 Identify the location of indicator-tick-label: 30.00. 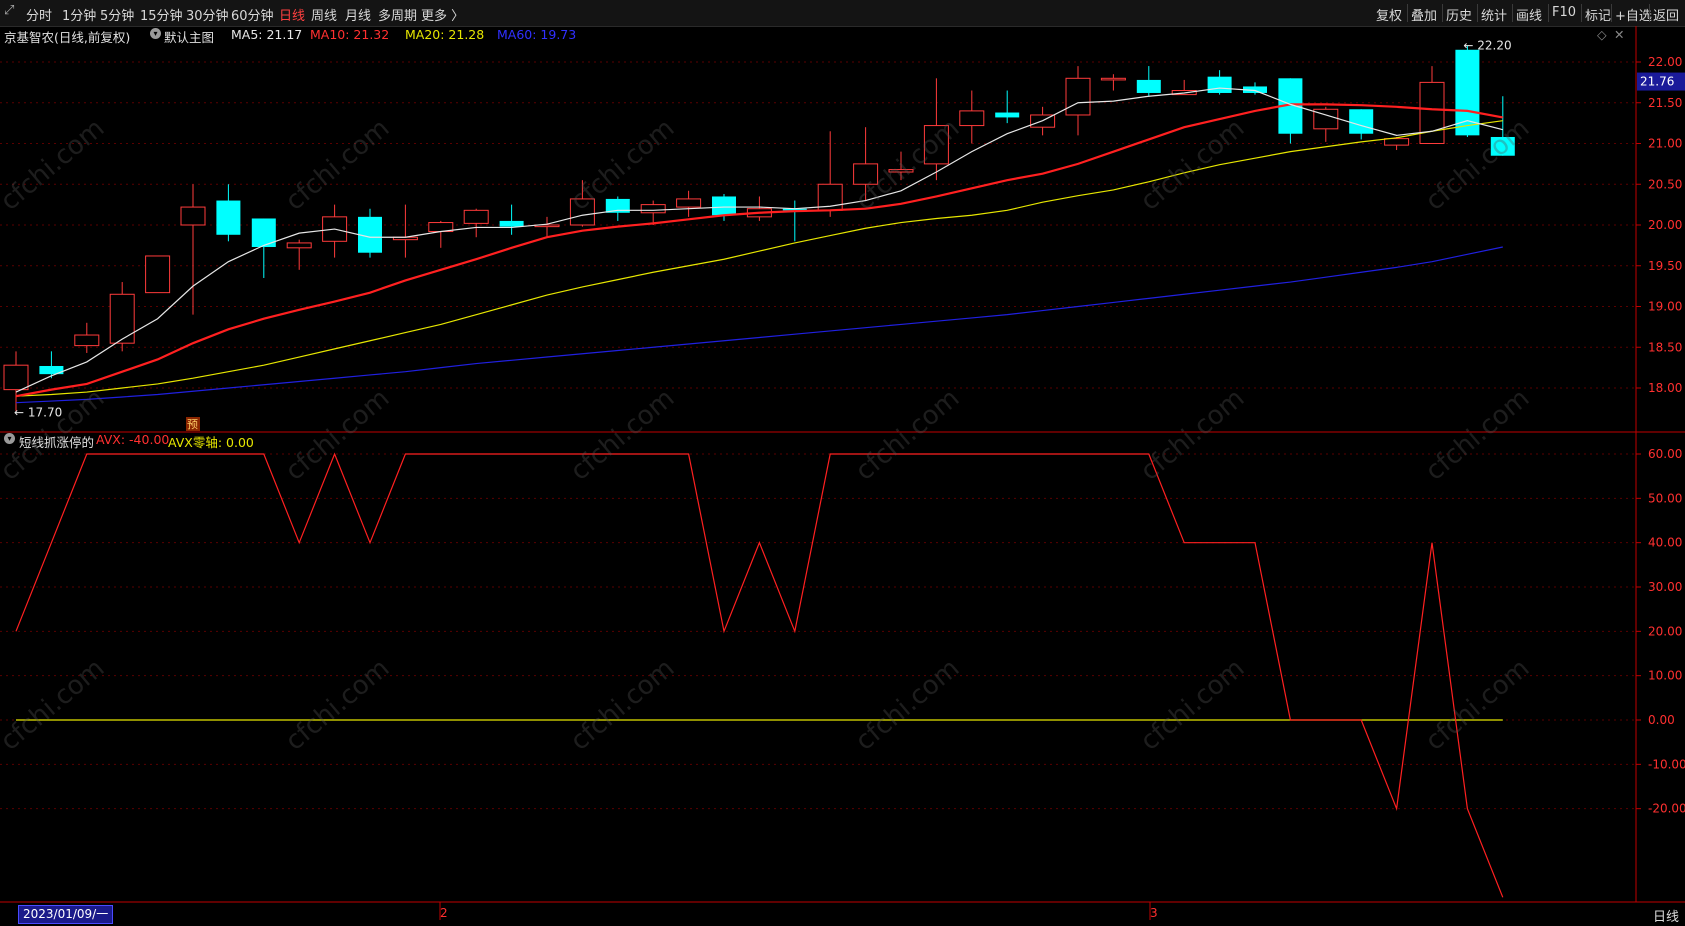
(1665, 587).